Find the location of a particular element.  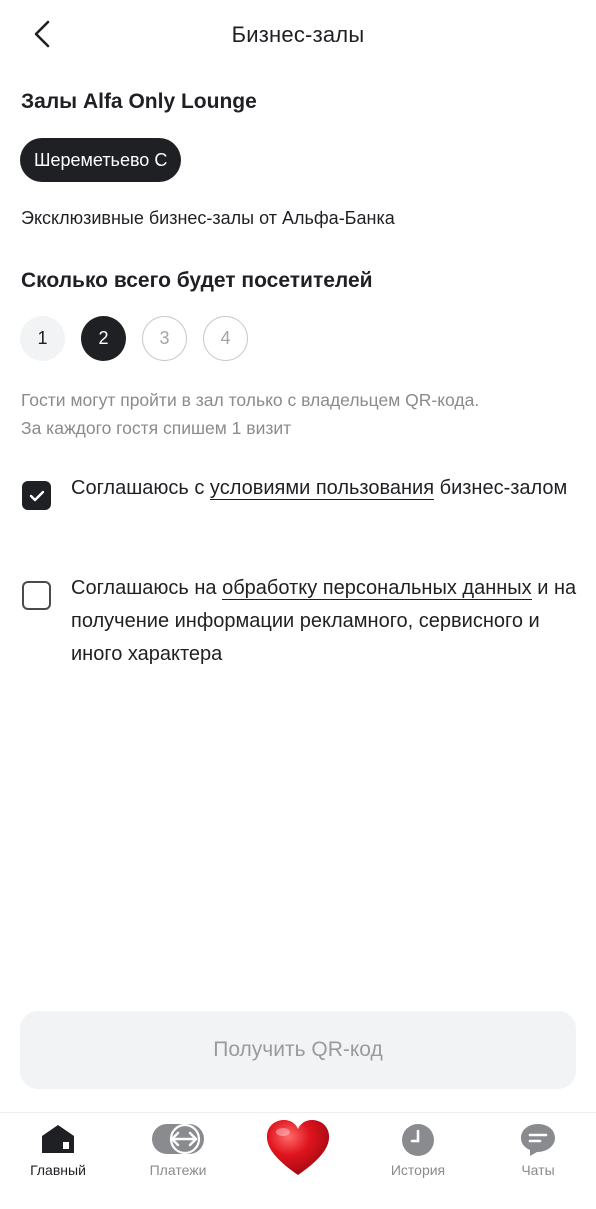

header: Бизнес-залы is located at coordinates (298, 36).